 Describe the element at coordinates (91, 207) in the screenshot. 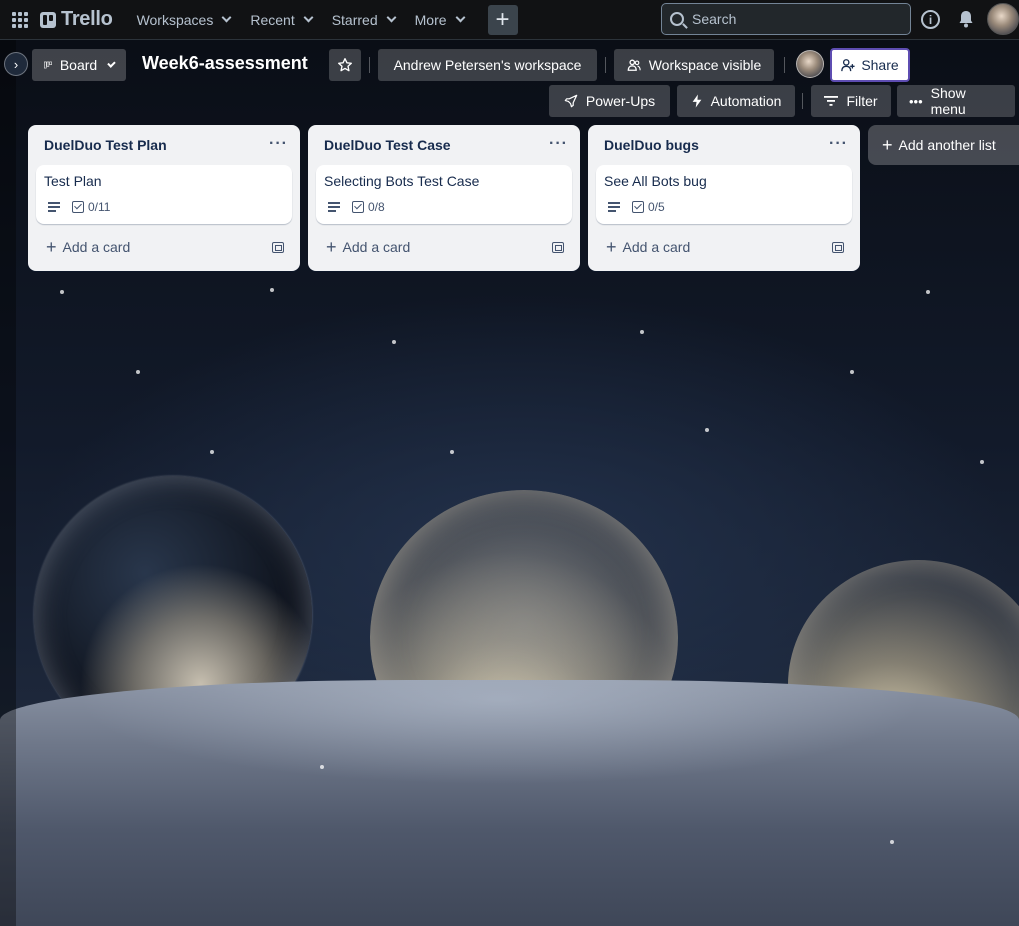

I see `checklist-badge: 0/11` at that location.